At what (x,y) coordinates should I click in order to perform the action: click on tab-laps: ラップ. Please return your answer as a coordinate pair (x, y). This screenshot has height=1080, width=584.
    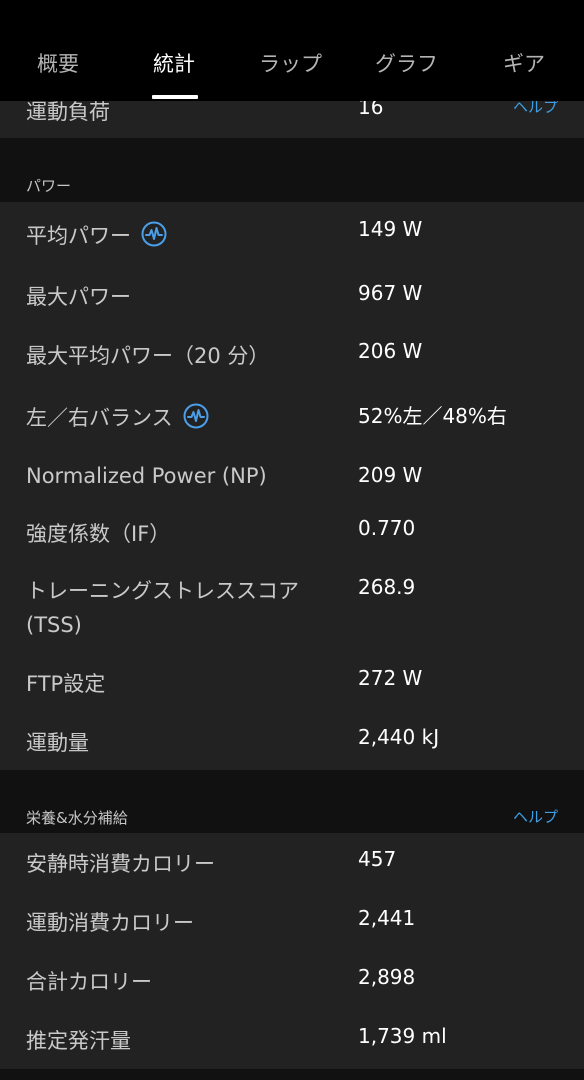
    Looking at the image, I should click on (290, 63).